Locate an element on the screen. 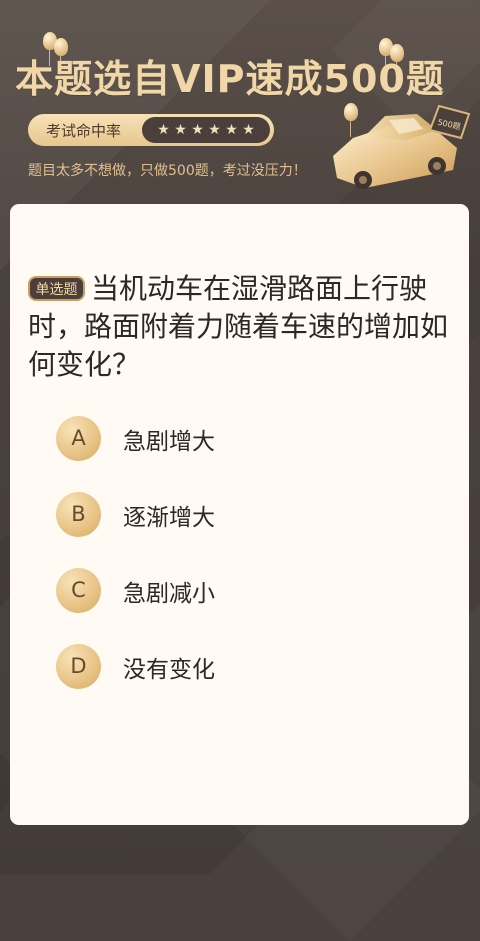 The width and height of the screenshot is (480, 941). option-c: C 急剧减小 is located at coordinates (236, 590).